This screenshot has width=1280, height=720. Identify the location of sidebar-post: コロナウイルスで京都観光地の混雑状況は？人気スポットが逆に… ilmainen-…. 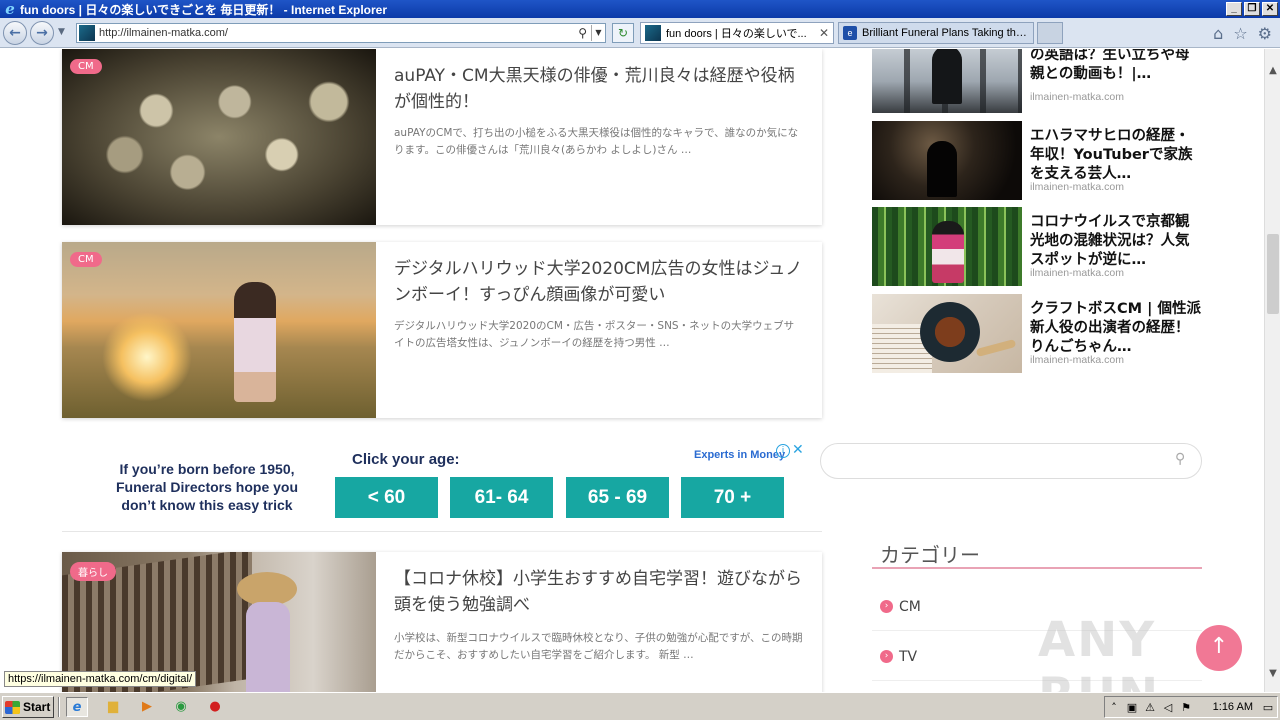
(1037, 247).